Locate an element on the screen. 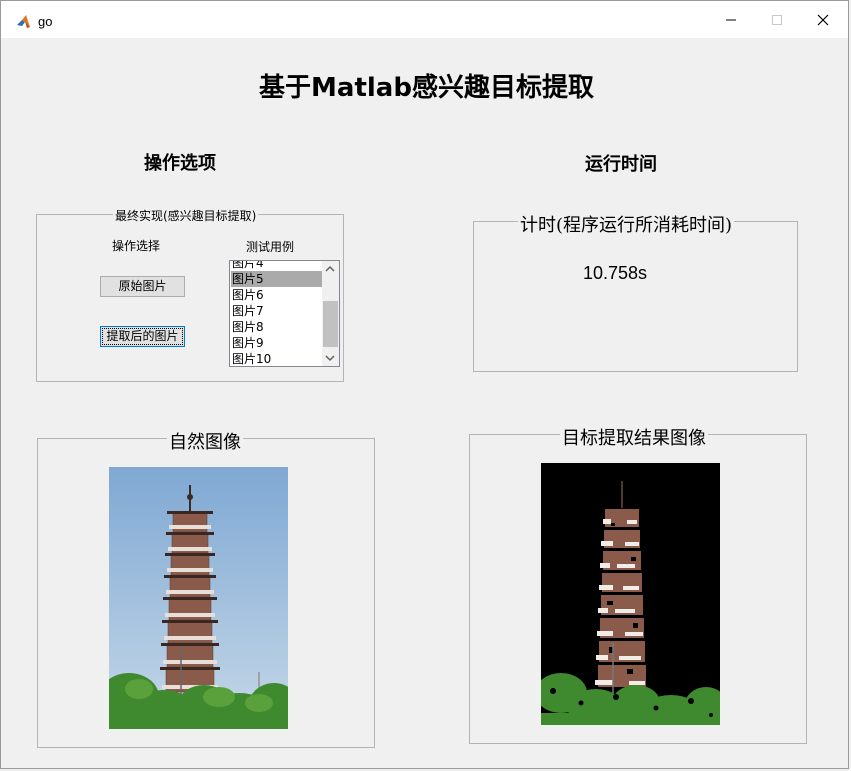 The height and width of the screenshot is (771, 851). title-bar: go is located at coordinates (424, 19).